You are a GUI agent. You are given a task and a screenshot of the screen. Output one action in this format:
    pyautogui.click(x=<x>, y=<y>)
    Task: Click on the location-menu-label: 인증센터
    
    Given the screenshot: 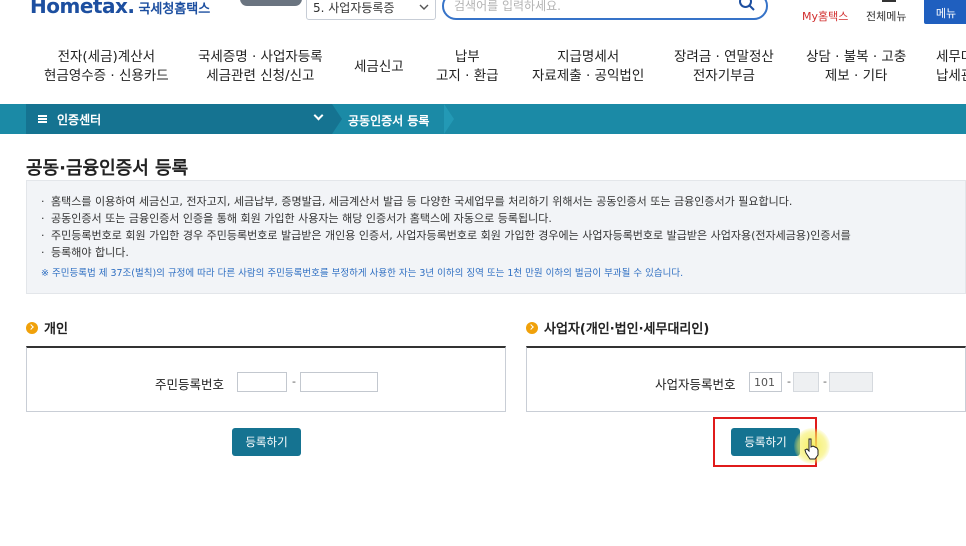 What is the action you would take?
    pyautogui.click(x=79, y=119)
    